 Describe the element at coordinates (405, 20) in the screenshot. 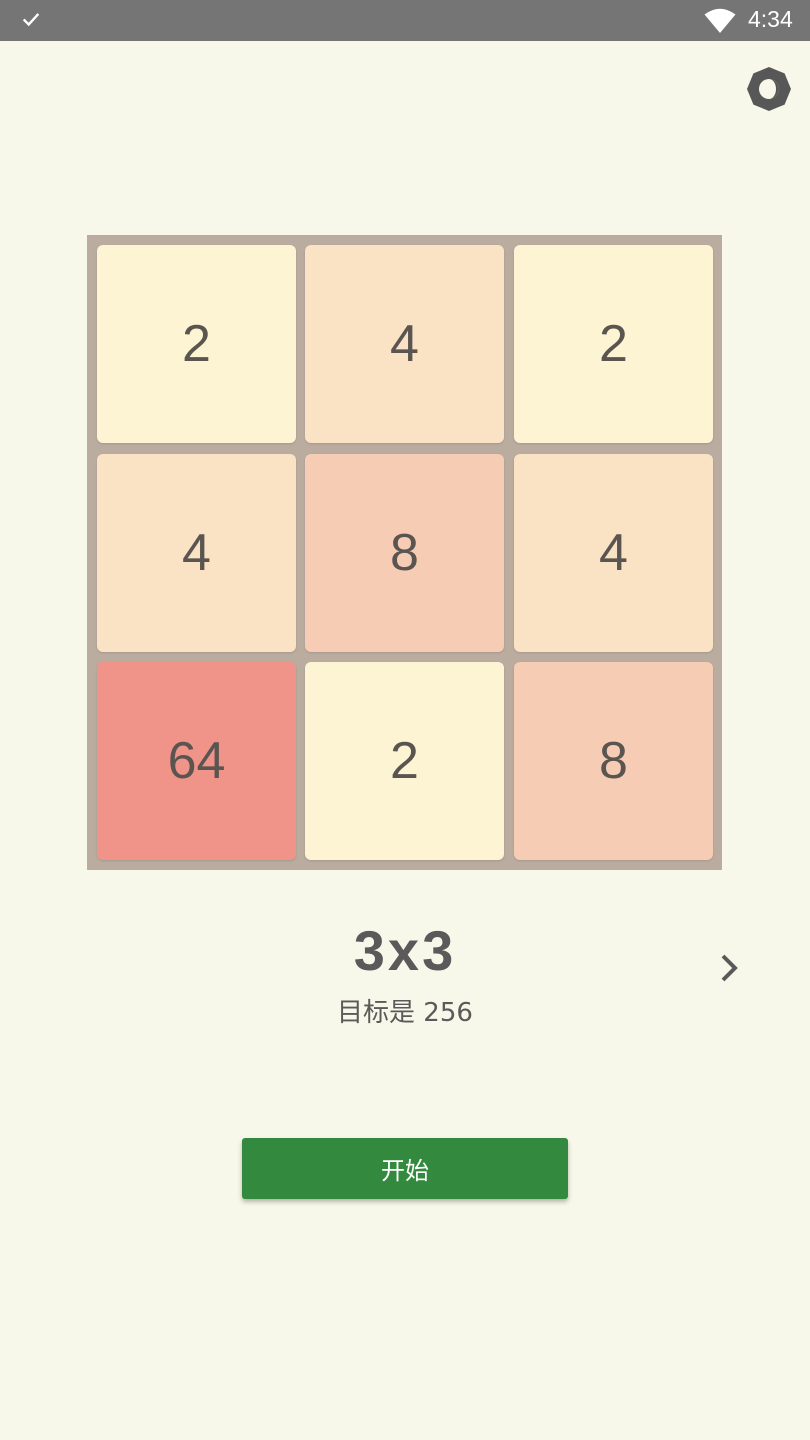

I see `status-bar: 4:34` at that location.